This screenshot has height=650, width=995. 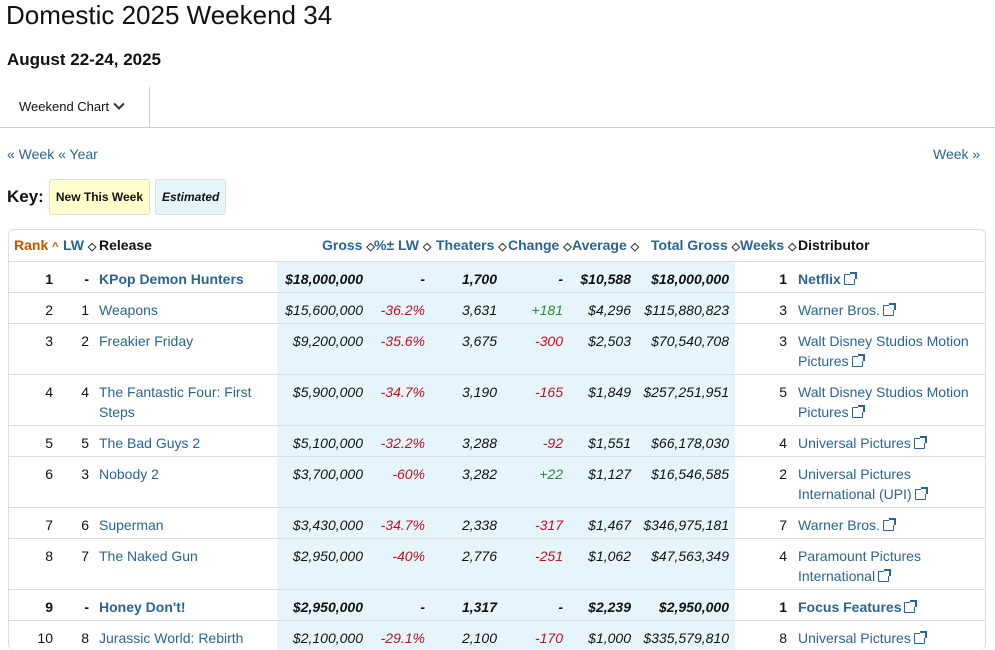 I want to click on lw-cell: -, so click(x=86, y=607).